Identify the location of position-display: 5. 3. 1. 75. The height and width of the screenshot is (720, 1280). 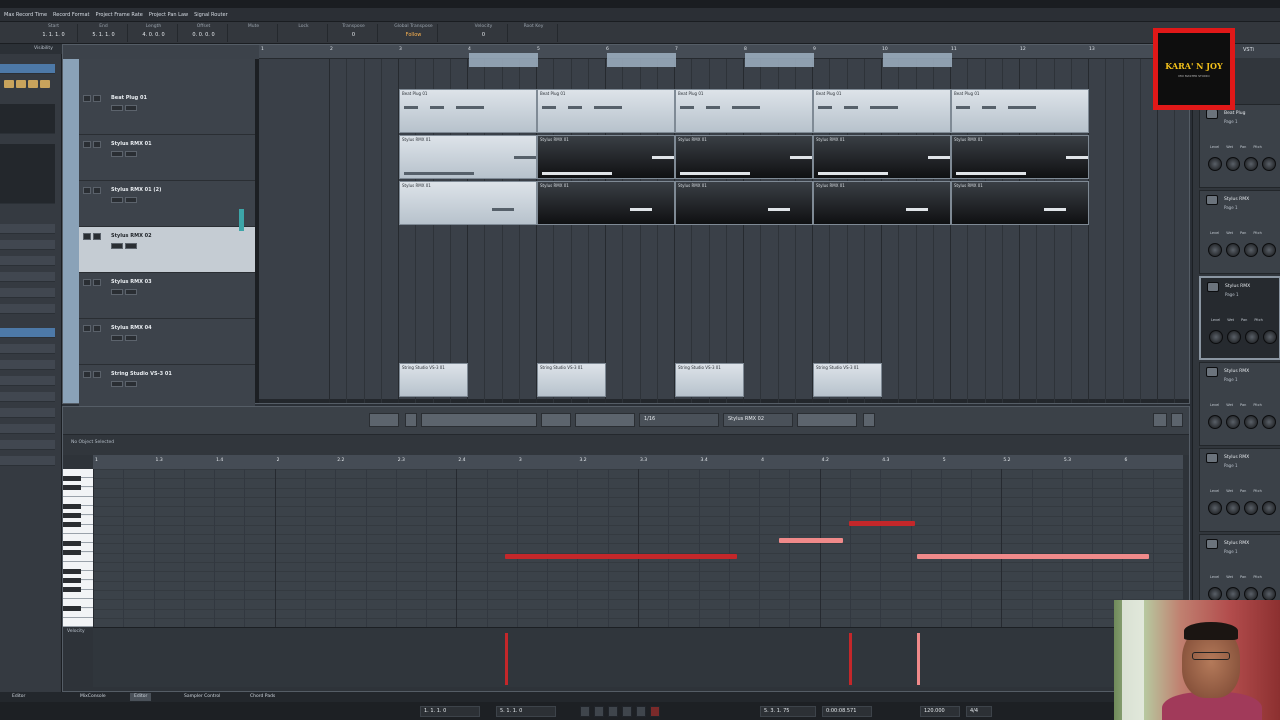
(788, 711).